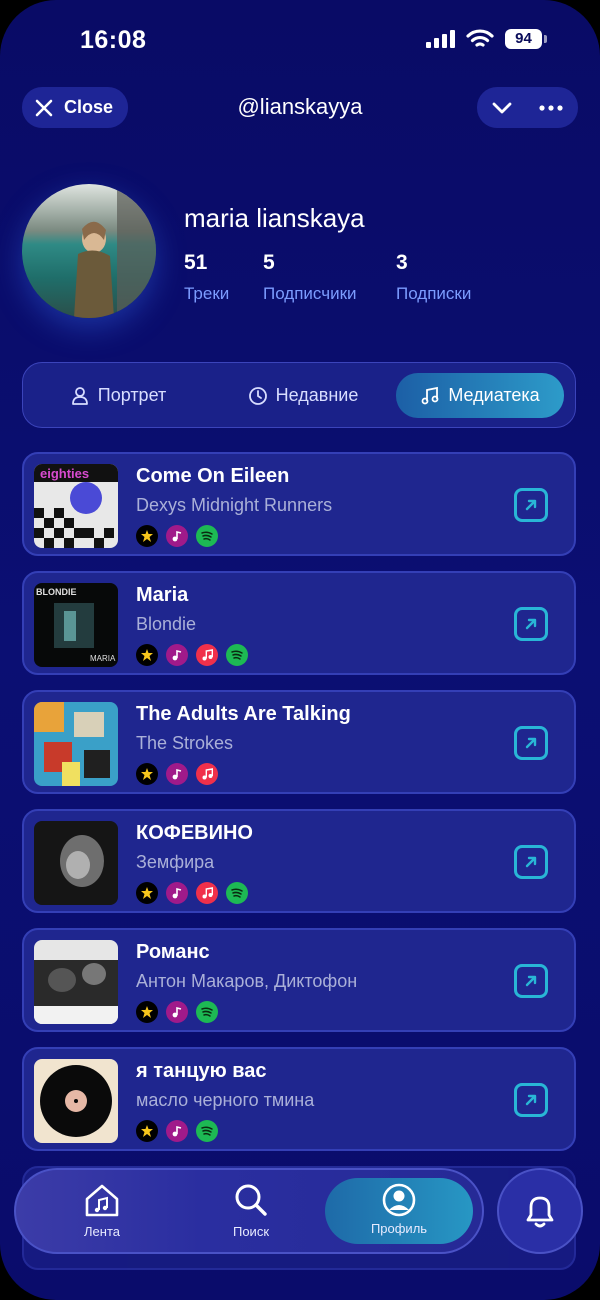 Image resolution: width=600 pixels, height=1300 pixels. I want to click on notifications-button, so click(540, 1211).